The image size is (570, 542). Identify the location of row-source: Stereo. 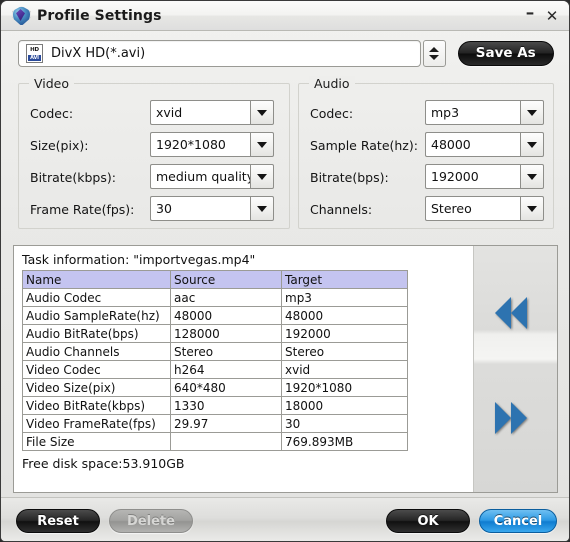
(226, 351).